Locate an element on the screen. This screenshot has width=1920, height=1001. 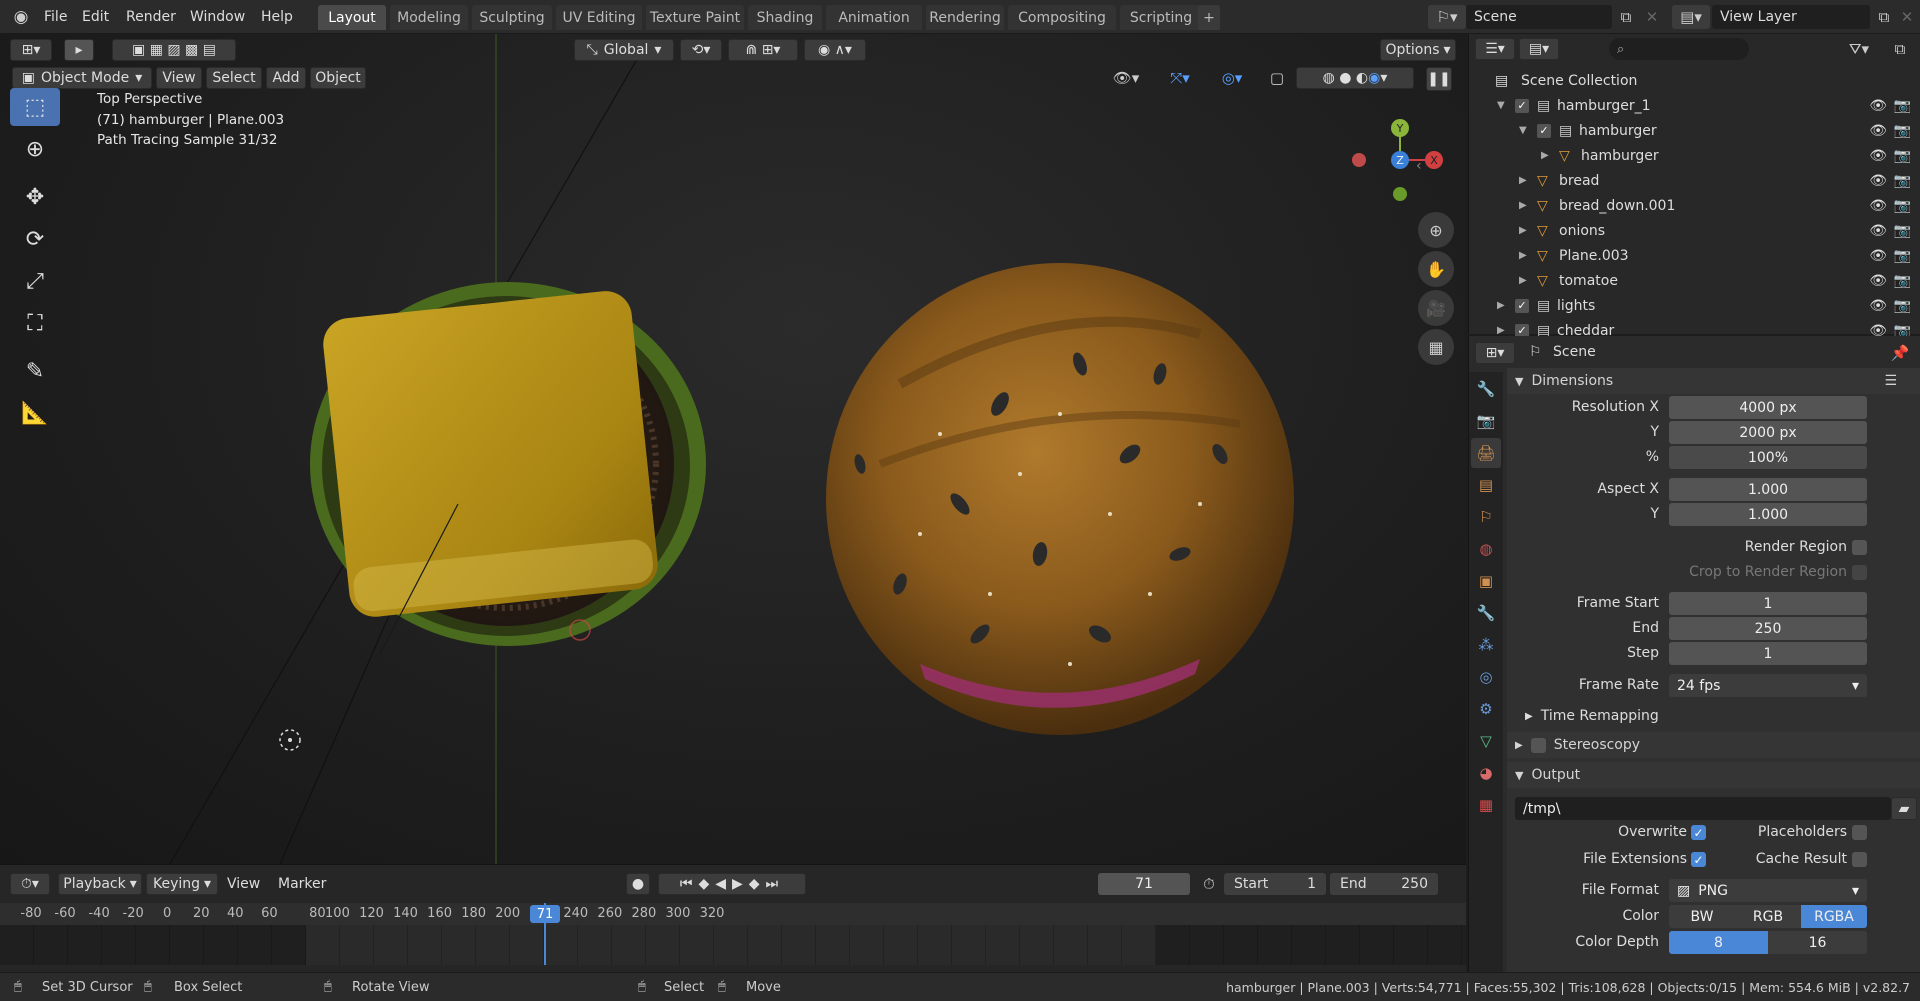
annotate-tool-icon: ✎ is located at coordinates (35, 371).